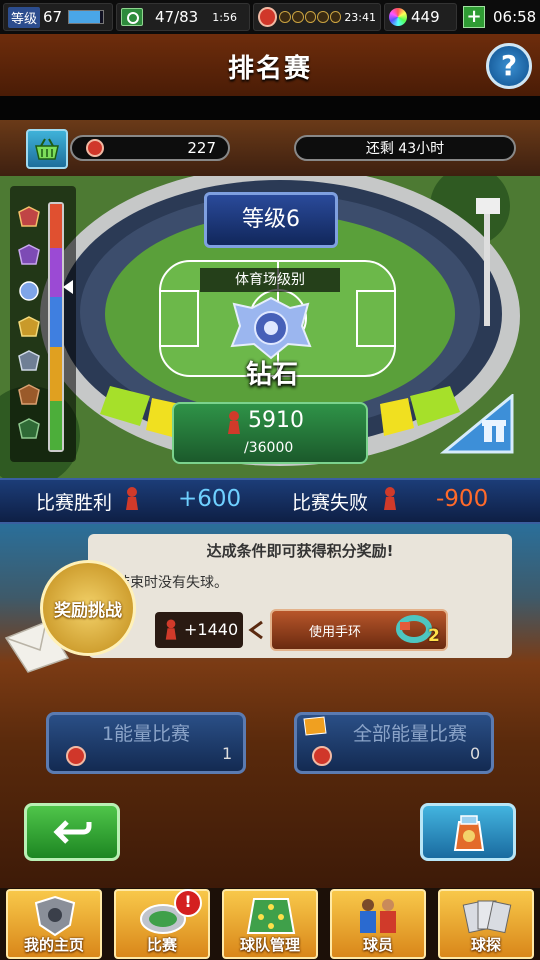 Image resolution: width=540 pixels, height=960 pixels. What do you see at coordinates (211, 629) in the screenshot?
I see `challenge-reward-value: +1440` at bounding box center [211, 629].